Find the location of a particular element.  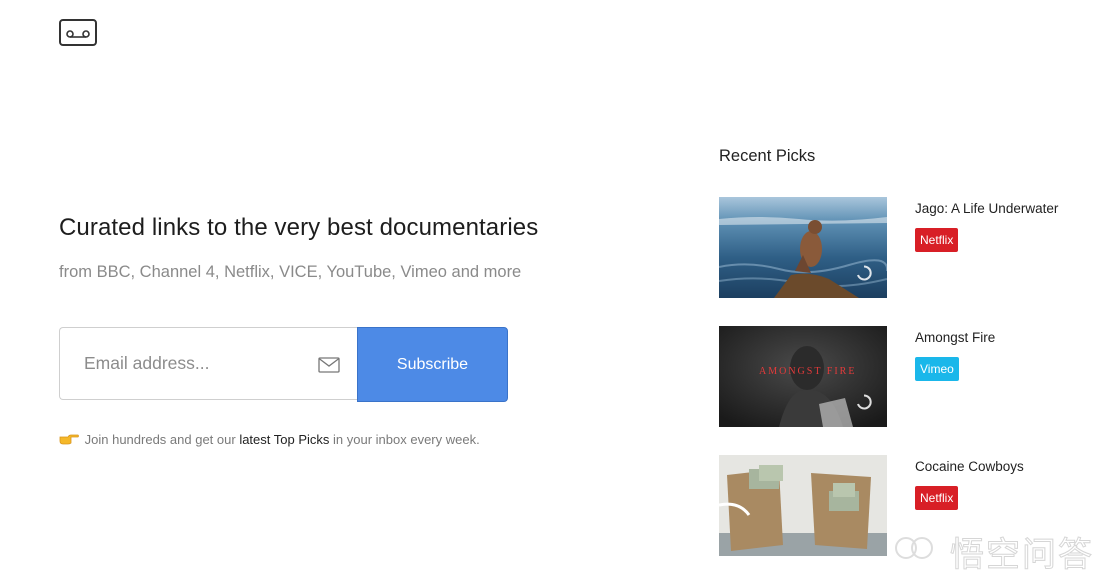

pick-title: Amongst Fire is located at coordinates (955, 337).